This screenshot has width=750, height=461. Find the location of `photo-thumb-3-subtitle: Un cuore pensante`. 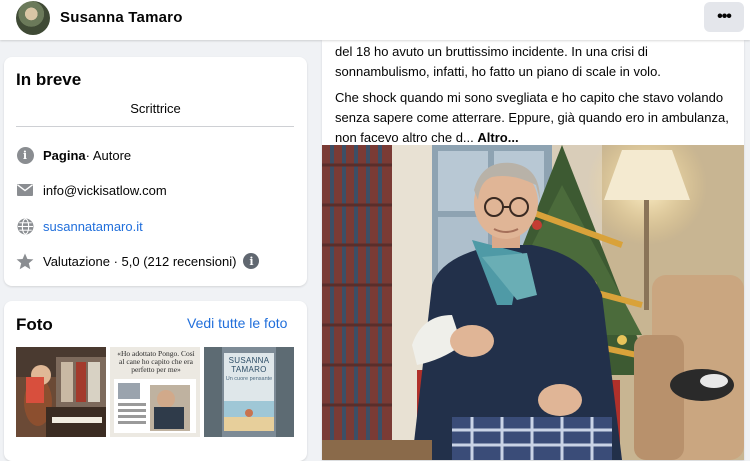

photo-thumb-3-subtitle: Un cuore pensante is located at coordinates (249, 379).